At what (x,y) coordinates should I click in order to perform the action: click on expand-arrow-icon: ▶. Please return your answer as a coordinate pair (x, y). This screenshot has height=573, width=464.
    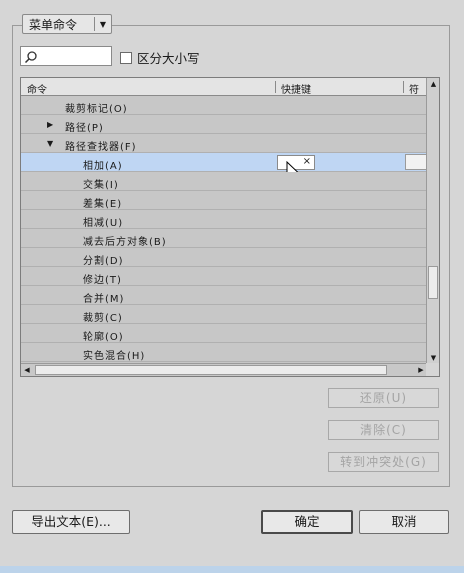
    Looking at the image, I should click on (50, 124).